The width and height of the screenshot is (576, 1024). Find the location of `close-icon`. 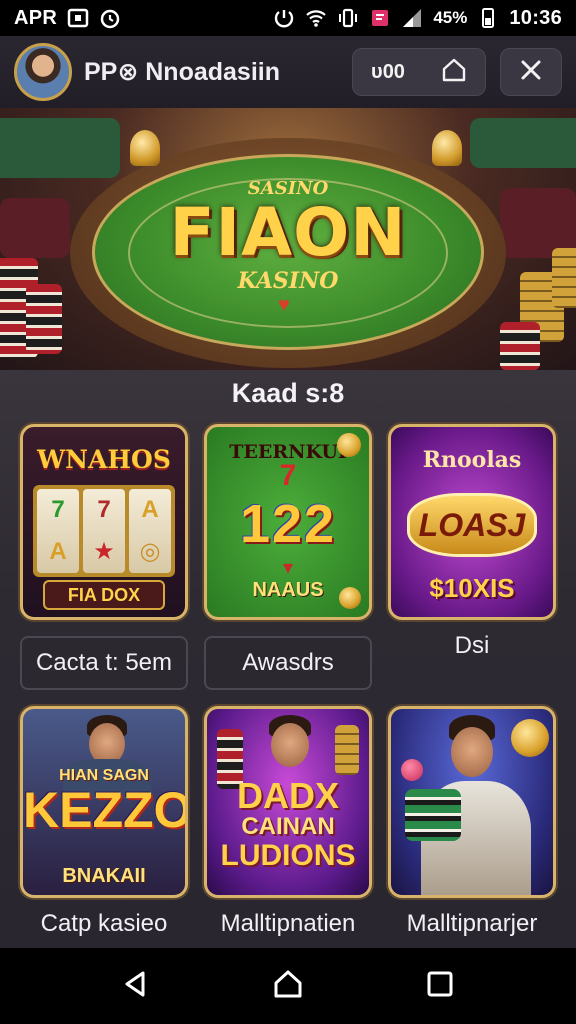

close-icon is located at coordinates (531, 72).